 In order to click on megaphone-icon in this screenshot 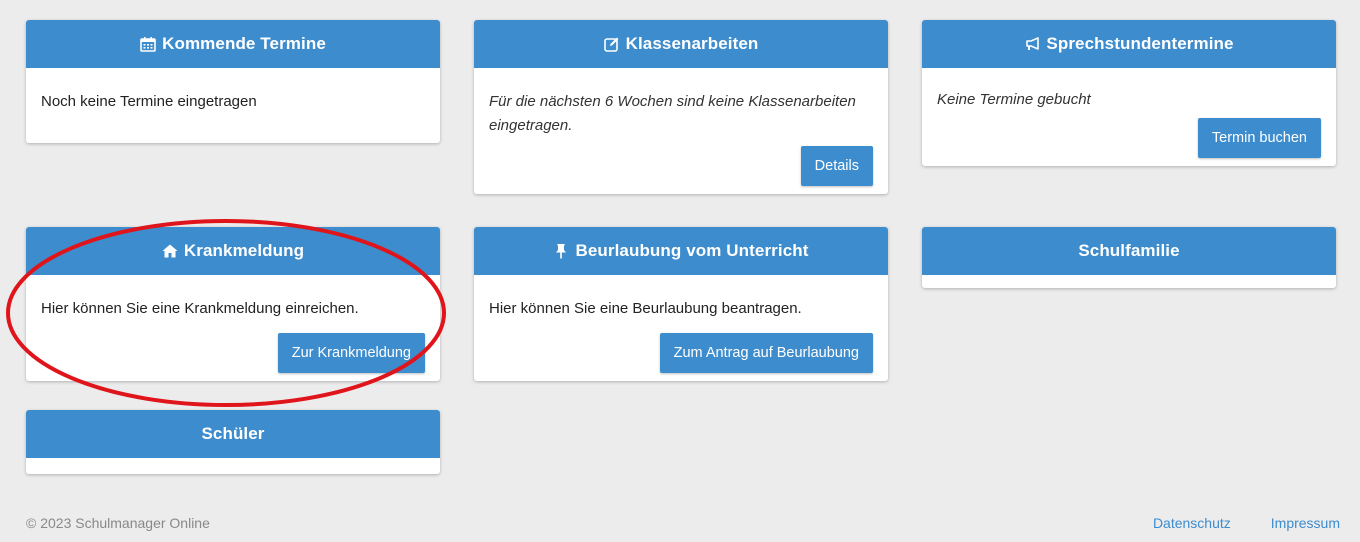, I will do `click(1032, 44)`.